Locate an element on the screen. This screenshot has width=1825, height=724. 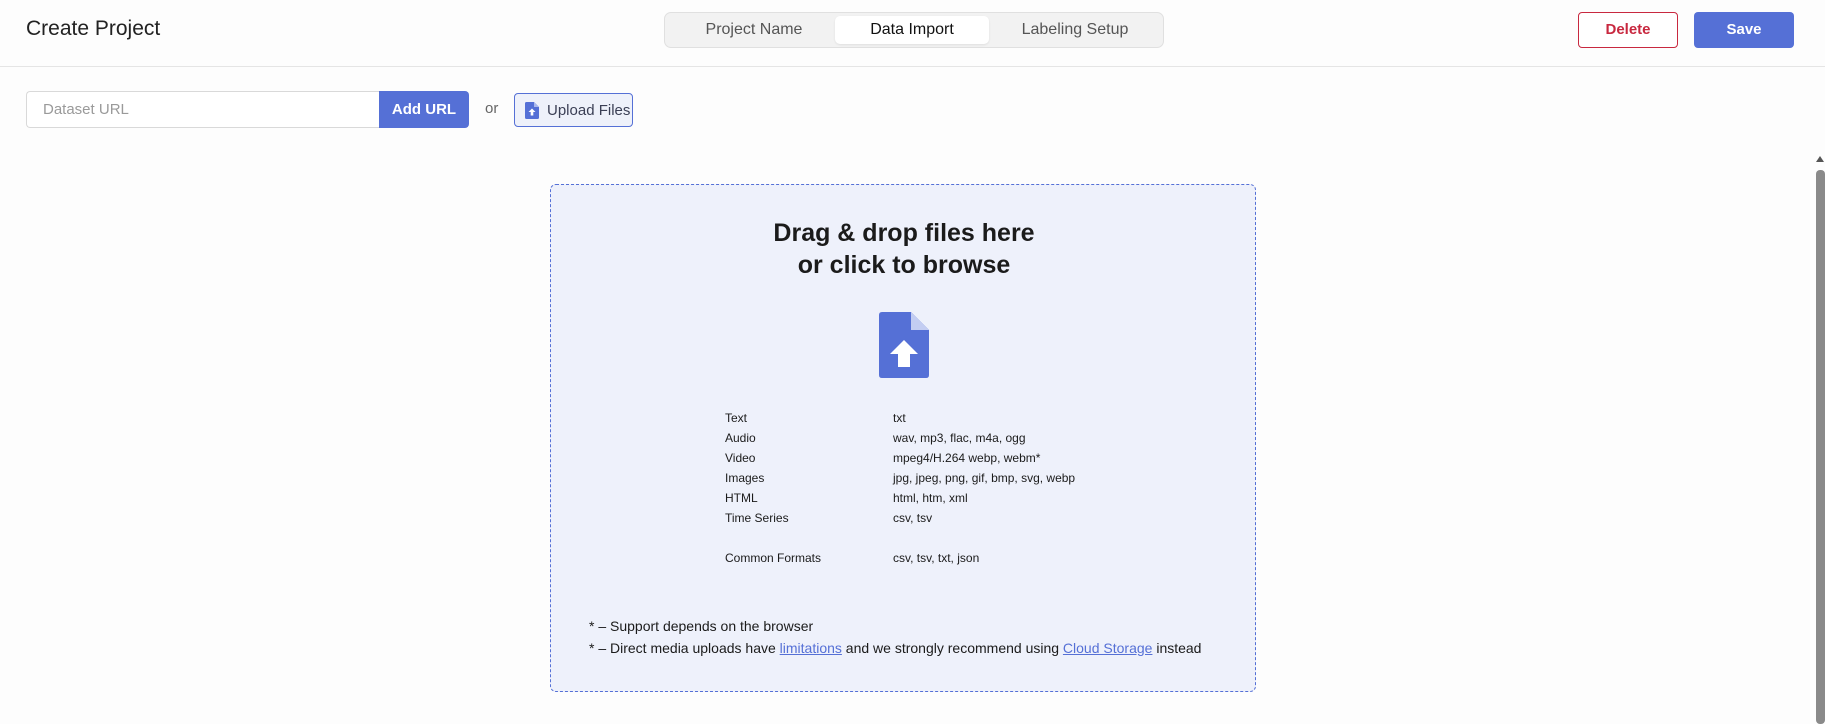
format-type: Video is located at coordinates (740, 458).